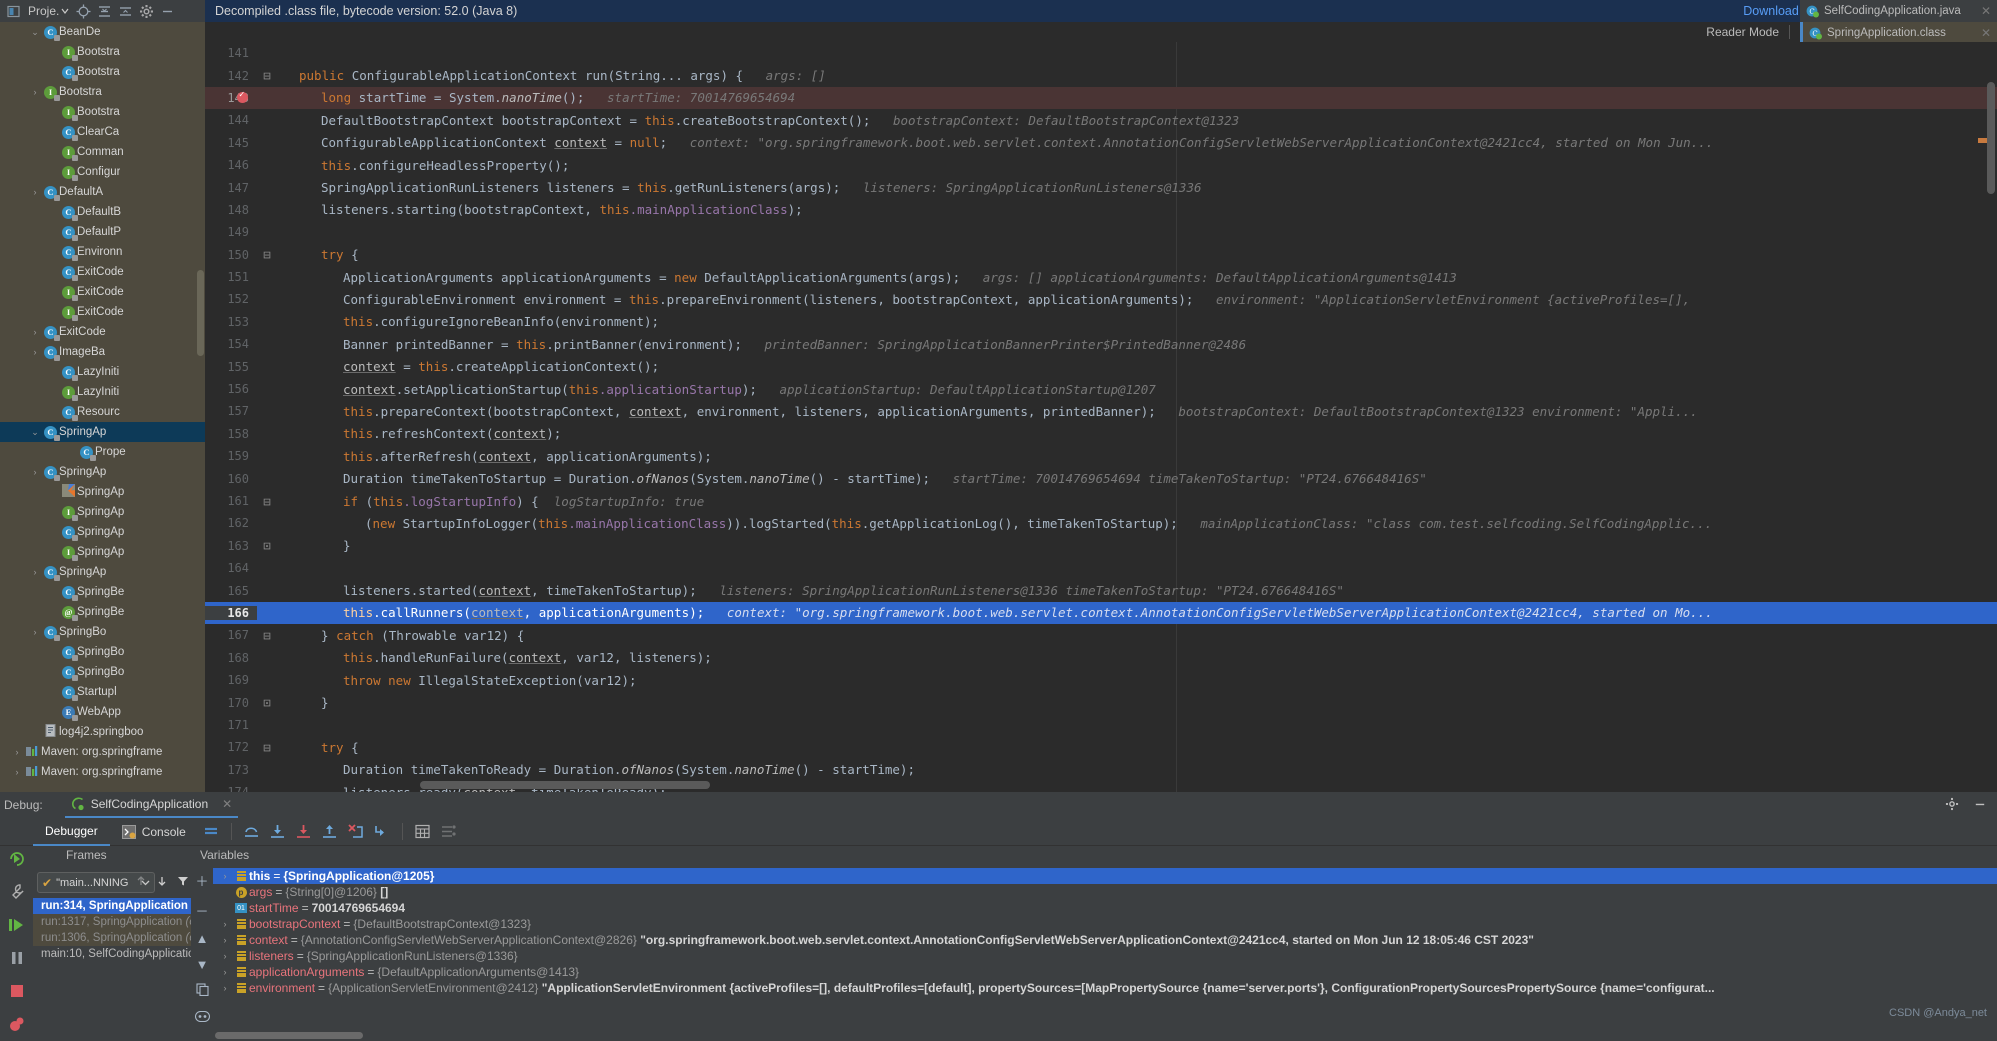  What do you see at coordinates (1101, 165) in the screenshot?
I see `code-line: 146 this.configureHeadlessProperty();` at bounding box center [1101, 165].